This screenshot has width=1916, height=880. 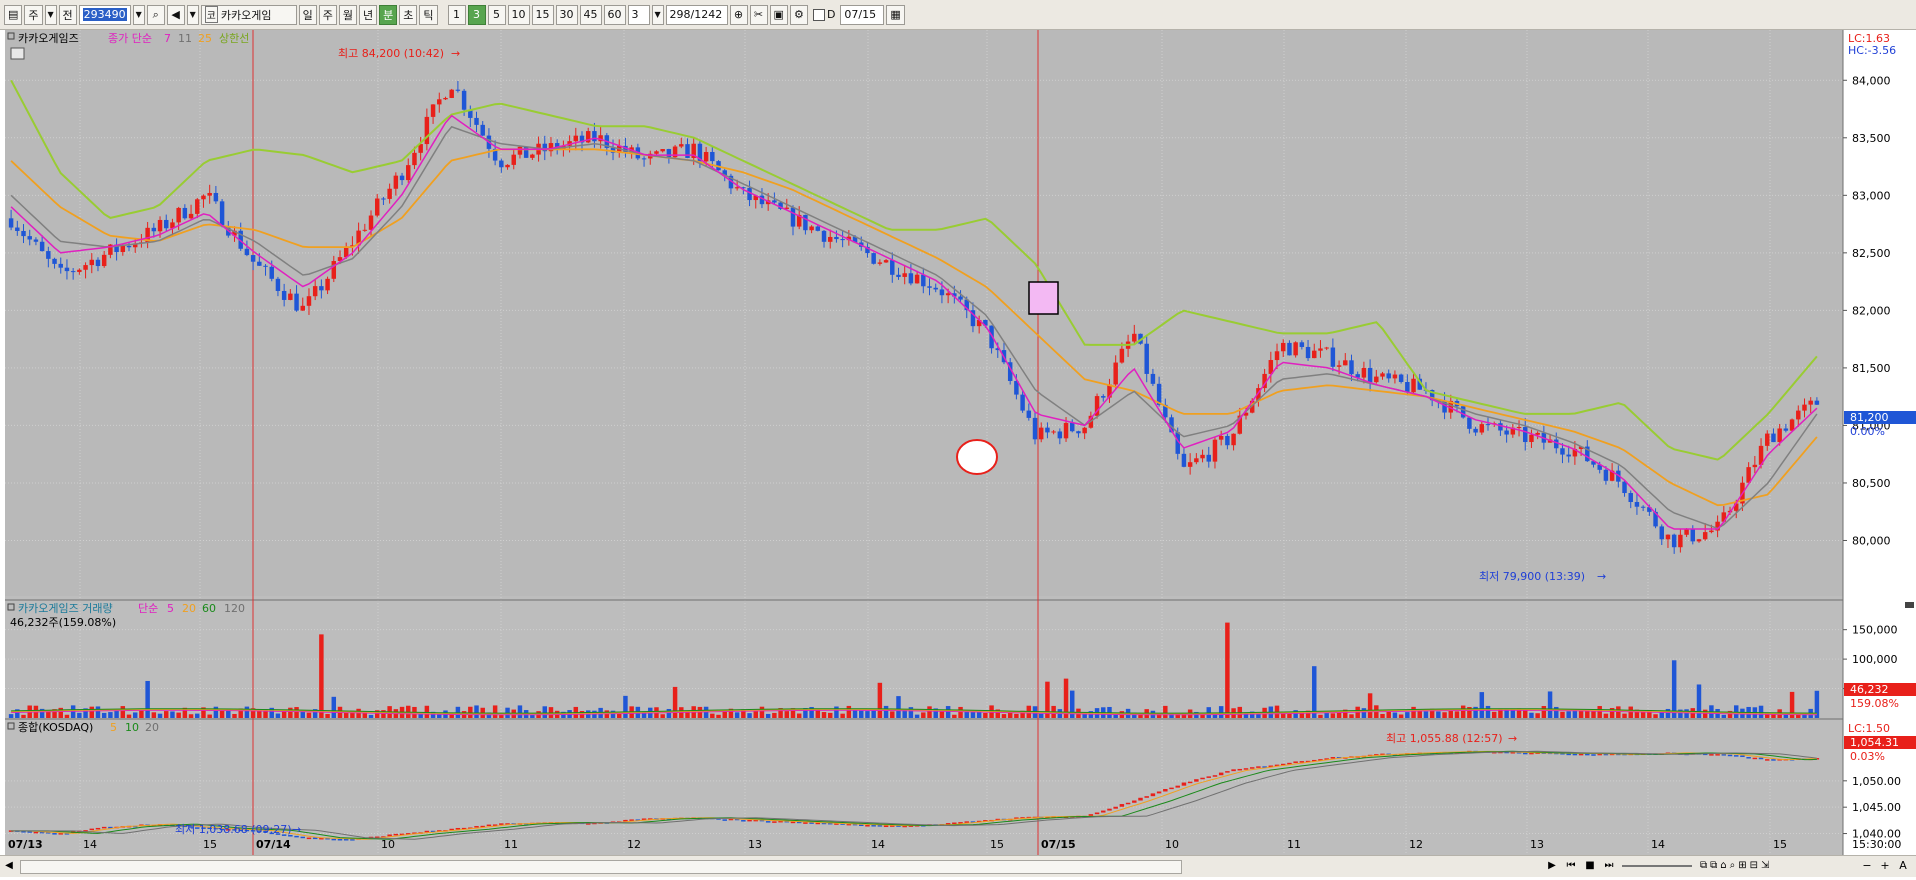 What do you see at coordinates (388, 14) in the screenshot?
I see `period-button-4: 분` at bounding box center [388, 14].